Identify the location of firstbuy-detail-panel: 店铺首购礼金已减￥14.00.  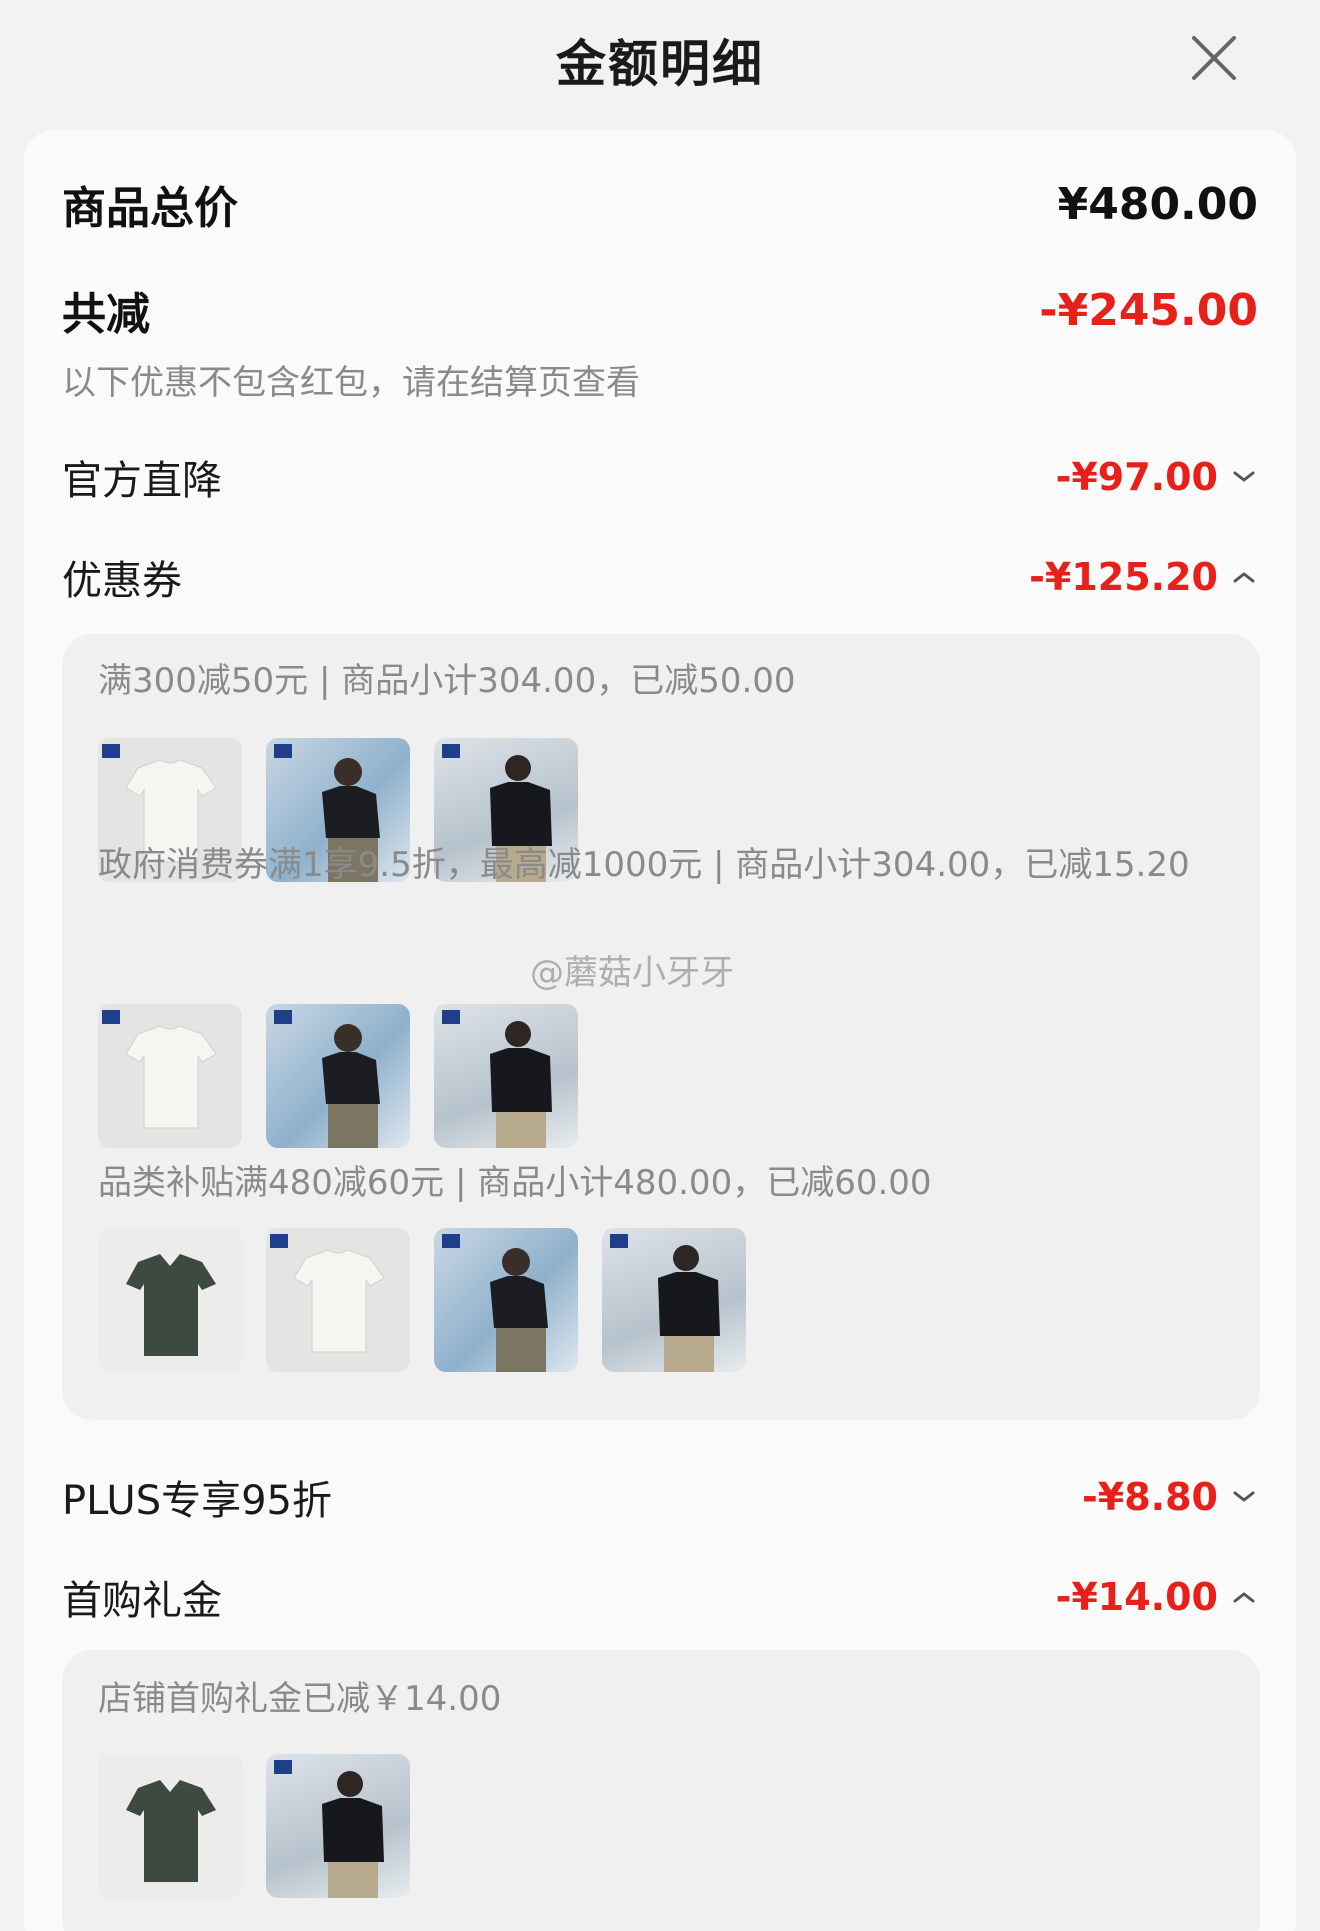
(661, 1790).